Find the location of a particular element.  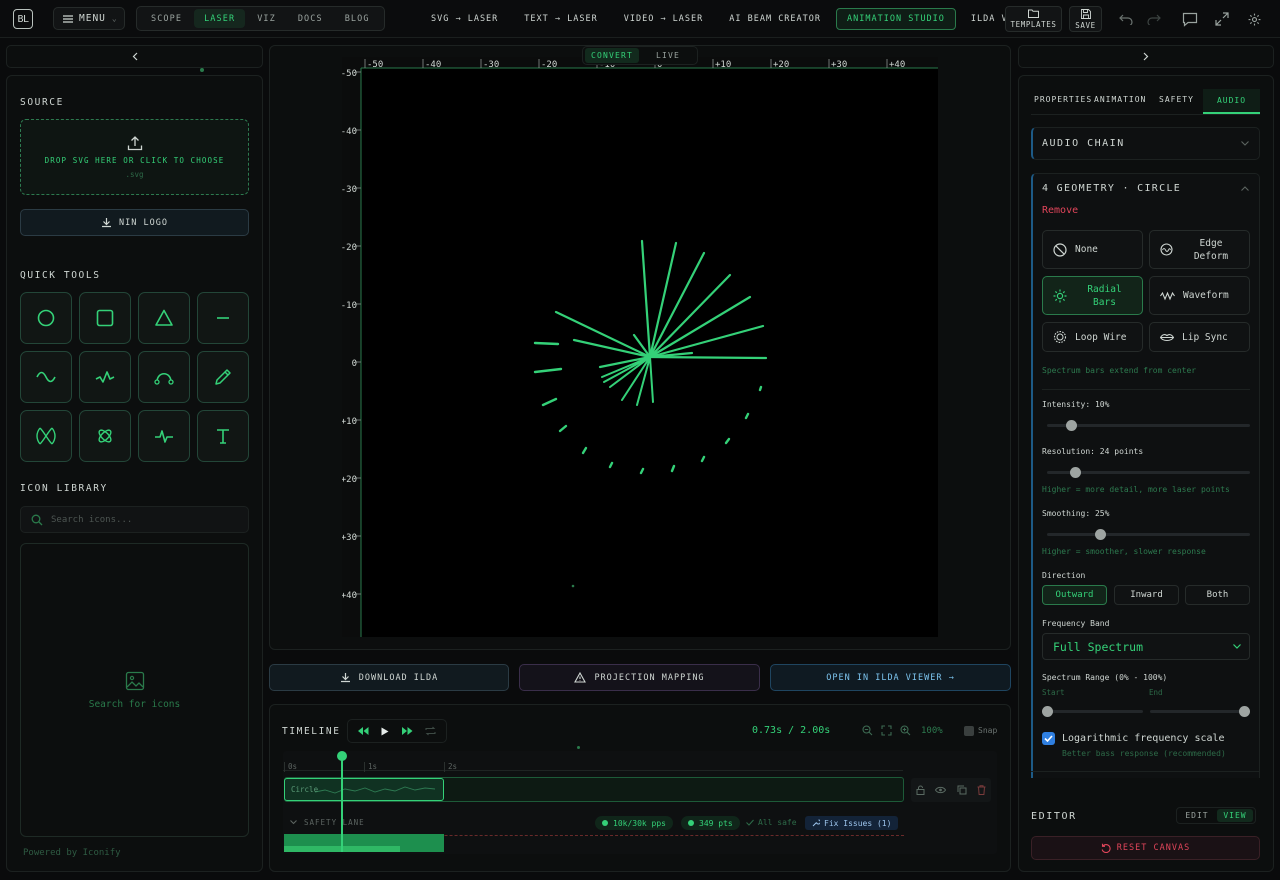

editor-mode-toggle: EDIT VIEW is located at coordinates (1216, 815).